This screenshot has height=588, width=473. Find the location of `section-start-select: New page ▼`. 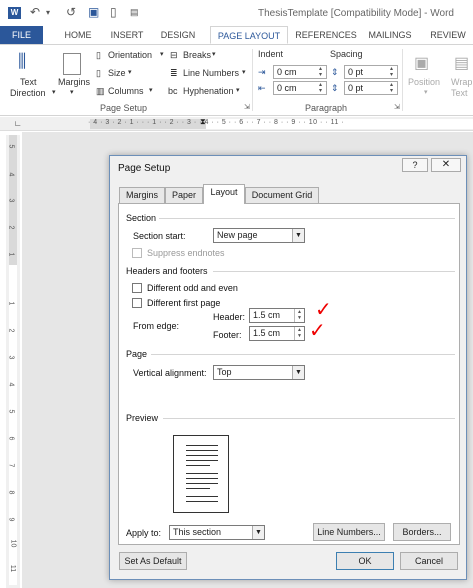

section-start-select: New page ▼ is located at coordinates (259, 235).